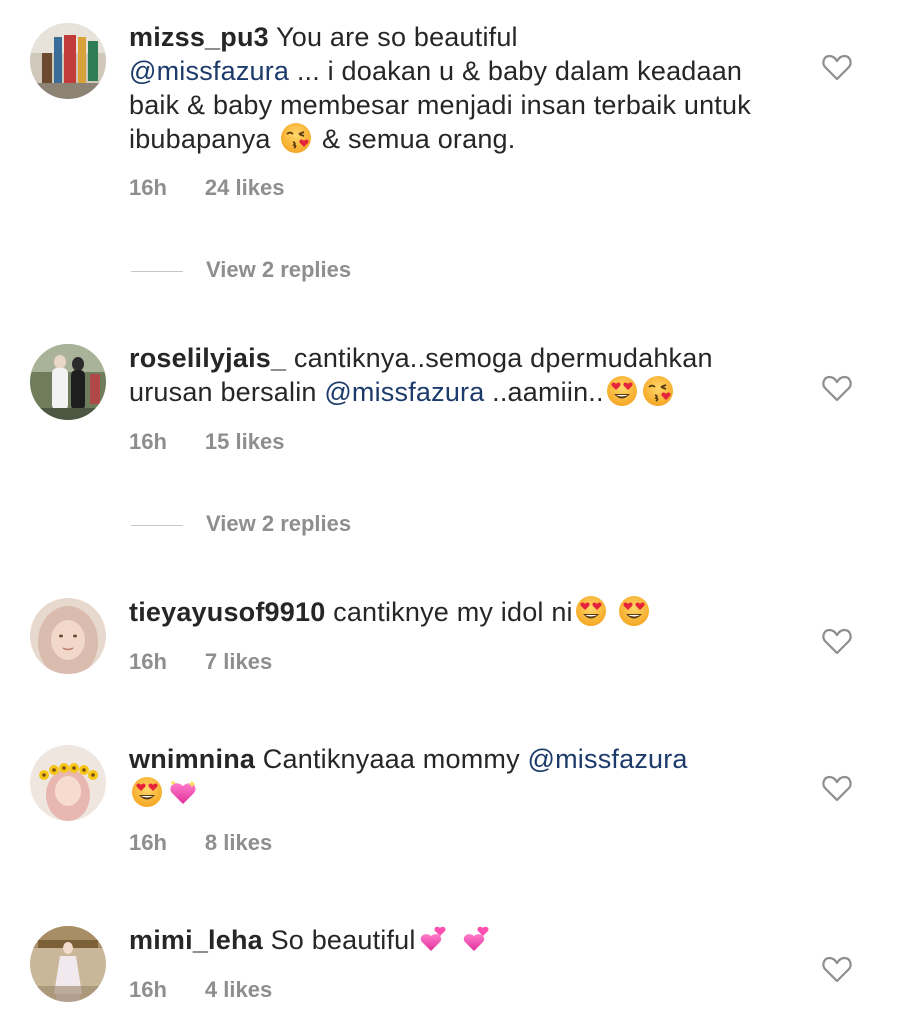  I want to click on comment-likes: 7 likes, so click(238, 661).